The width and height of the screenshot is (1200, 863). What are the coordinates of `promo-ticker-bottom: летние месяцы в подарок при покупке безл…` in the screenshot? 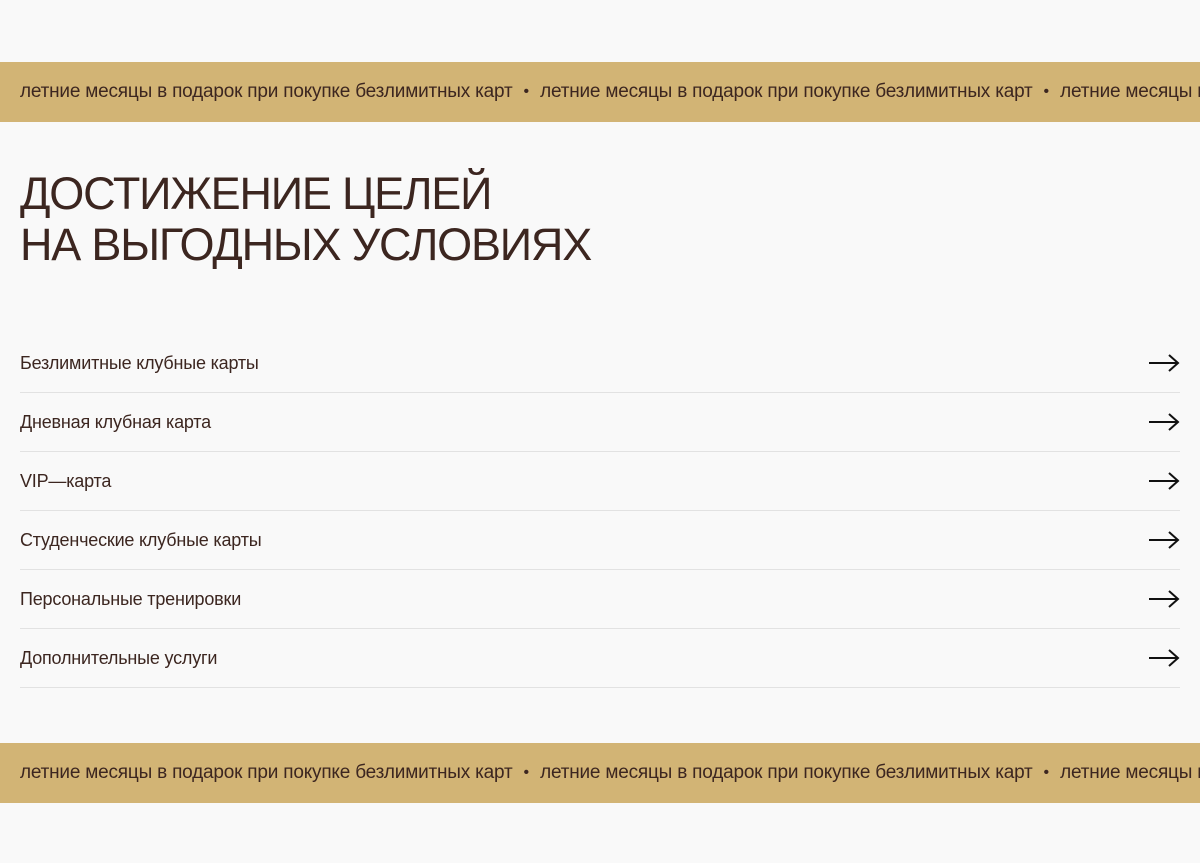 It's located at (600, 773).